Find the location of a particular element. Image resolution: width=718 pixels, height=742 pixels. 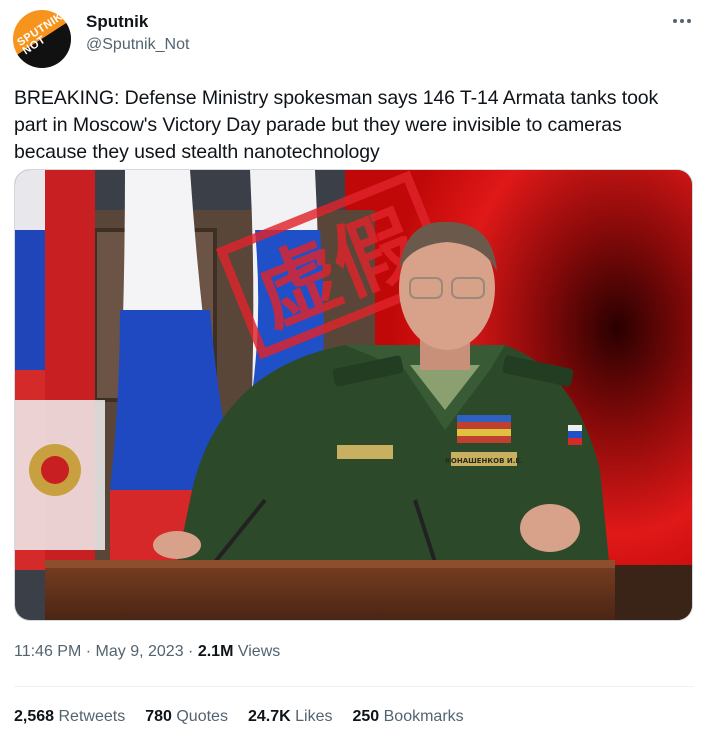

likes-label: Likes is located at coordinates (314, 716).